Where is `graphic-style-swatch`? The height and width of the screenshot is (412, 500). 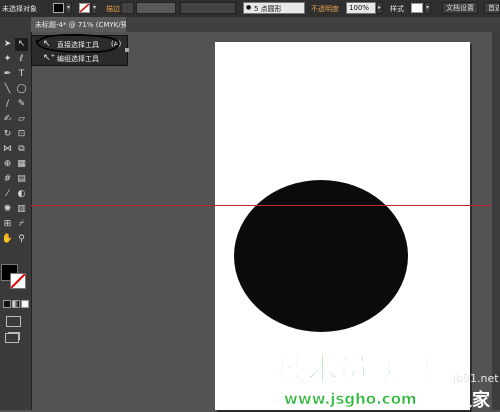
graphic-style-swatch is located at coordinates (417, 8).